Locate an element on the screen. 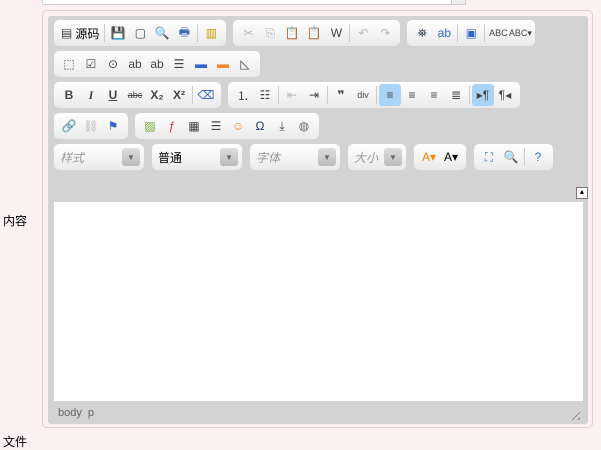 The height and width of the screenshot is (450, 601). save-button: 💾 is located at coordinates (118, 33).